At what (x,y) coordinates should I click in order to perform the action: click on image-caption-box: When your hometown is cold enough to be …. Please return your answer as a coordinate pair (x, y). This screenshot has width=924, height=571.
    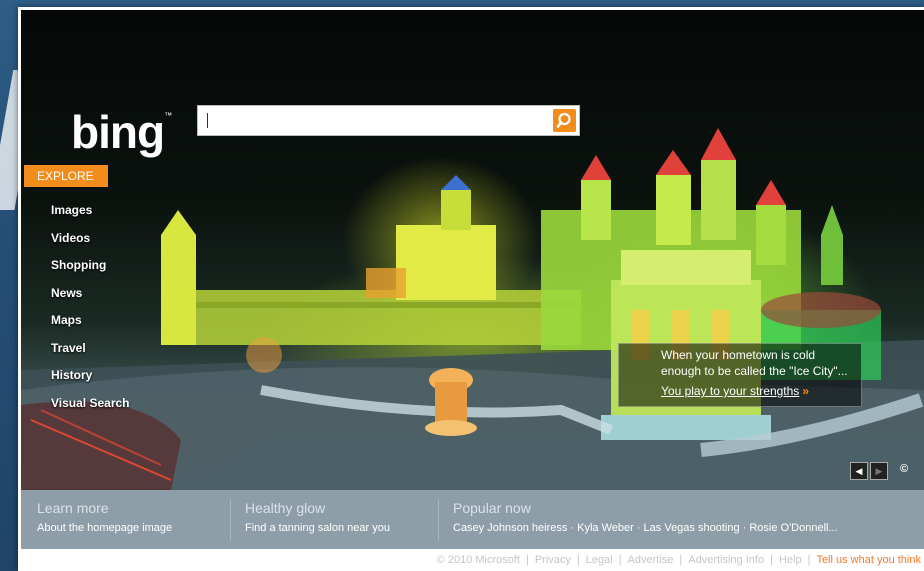
    Looking at the image, I should click on (740, 375).